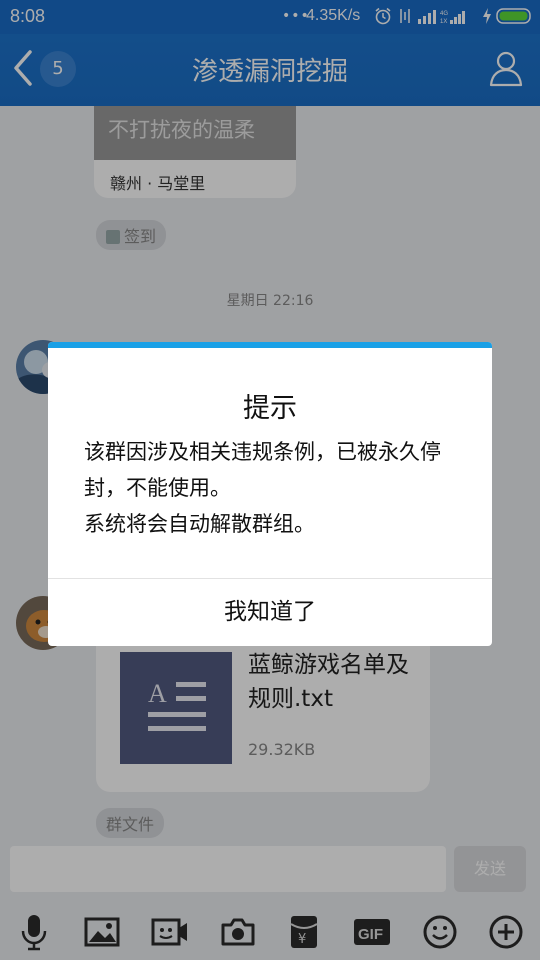 This screenshot has width=540, height=960. I want to click on dialog-message-line: 系统将会自动解散群组。, so click(199, 524).